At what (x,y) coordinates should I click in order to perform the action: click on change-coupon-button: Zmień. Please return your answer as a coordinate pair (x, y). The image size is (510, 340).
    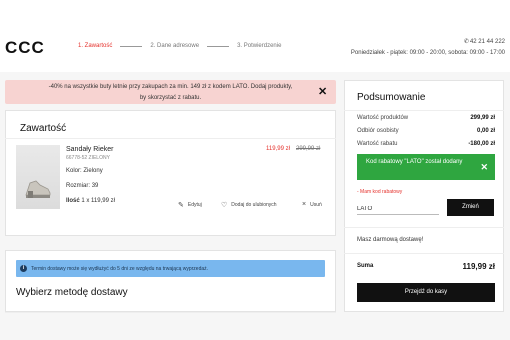
    Looking at the image, I should click on (470, 207).